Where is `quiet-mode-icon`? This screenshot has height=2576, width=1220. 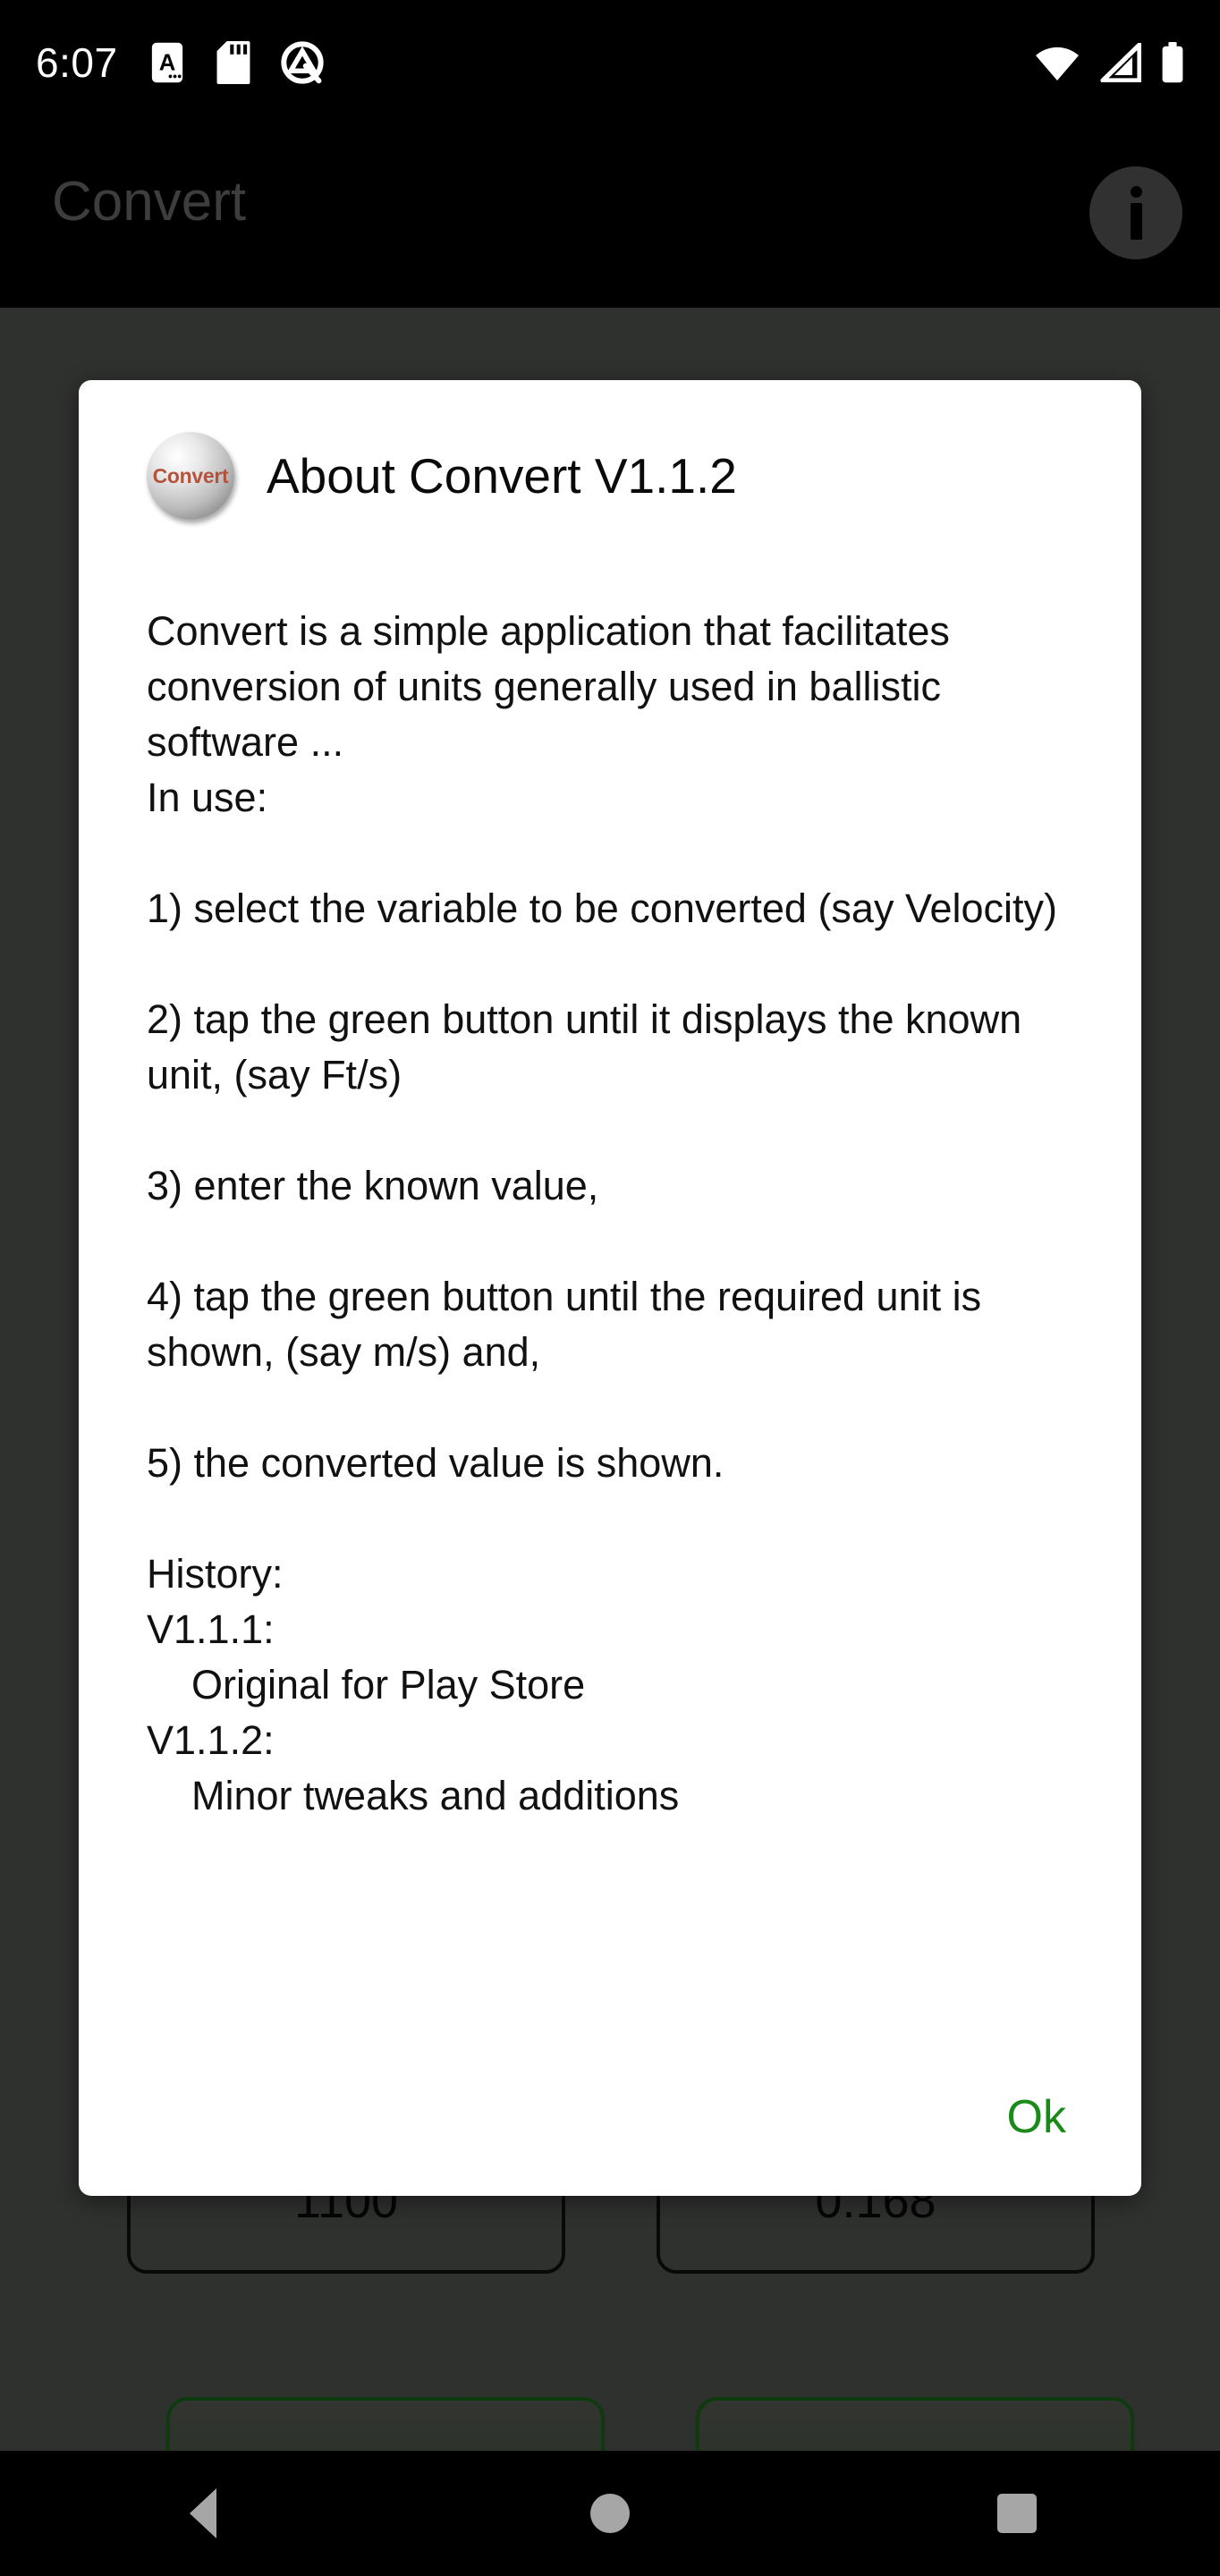
quiet-mode-icon is located at coordinates (302, 62).